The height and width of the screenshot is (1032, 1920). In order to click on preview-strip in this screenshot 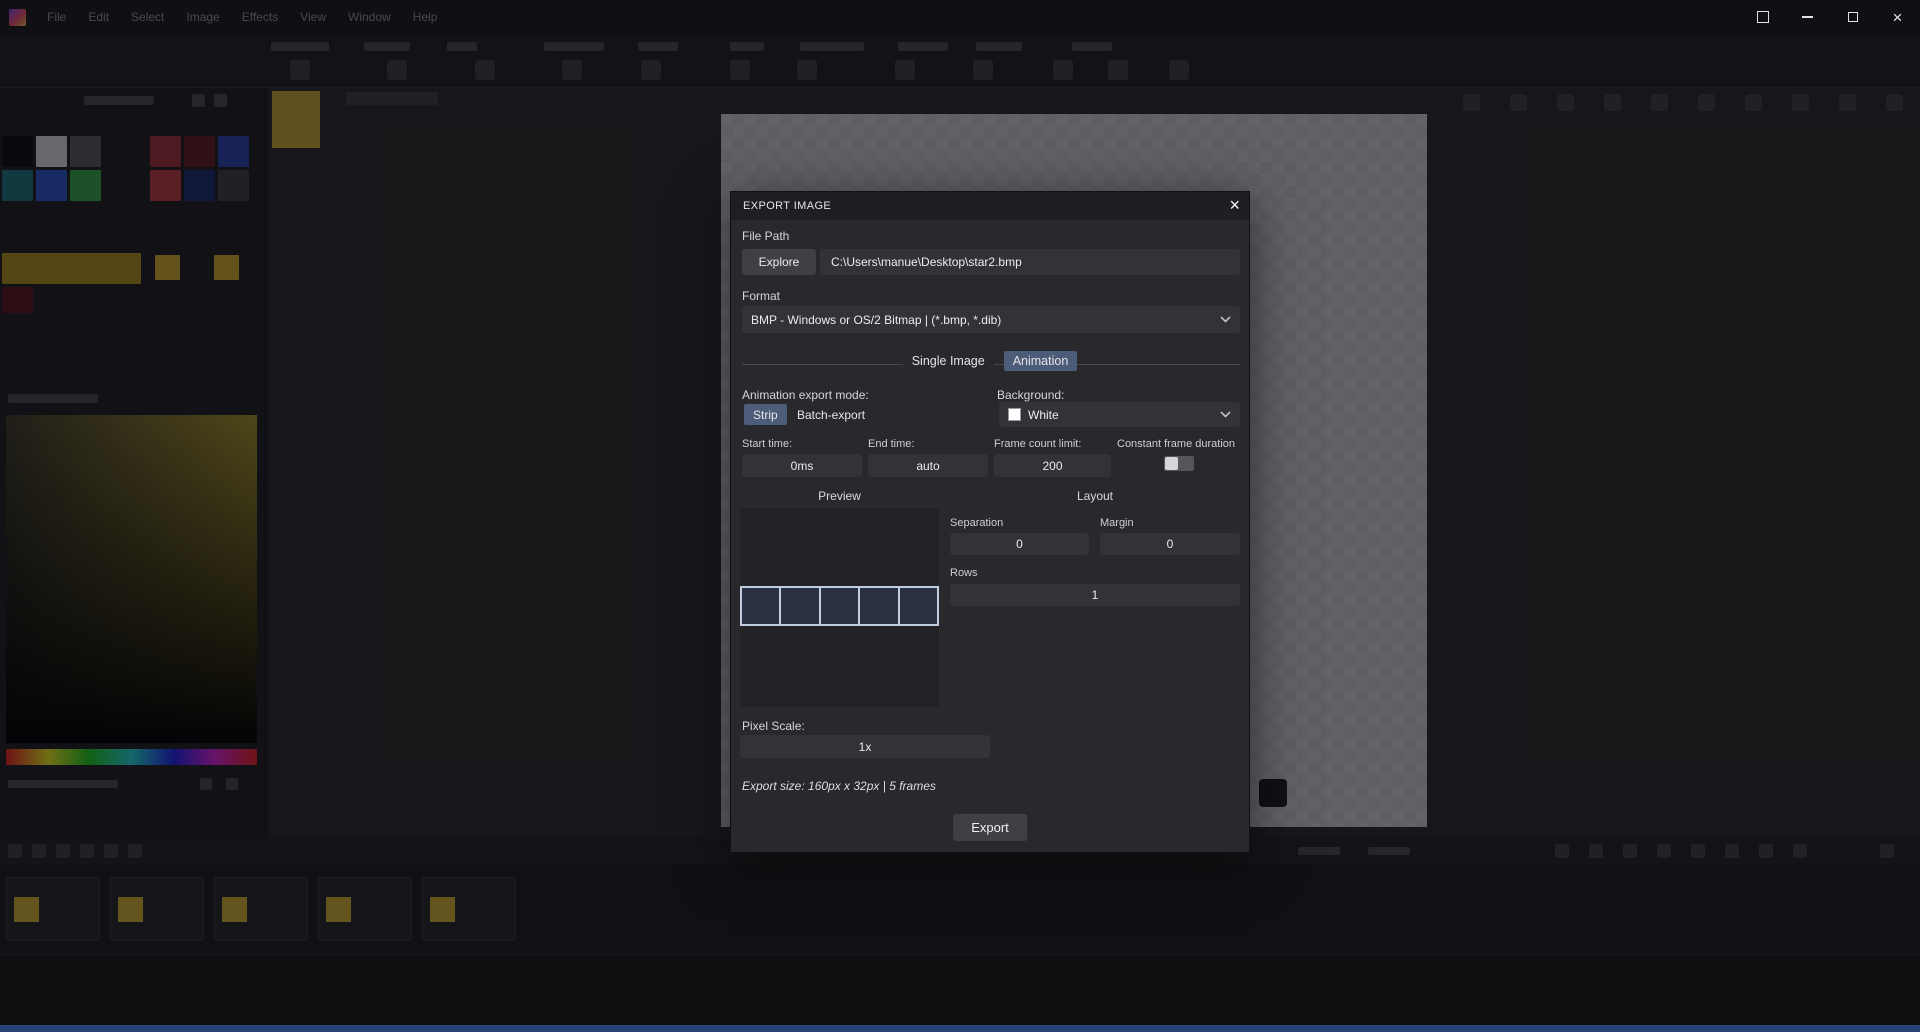, I will do `click(840, 606)`.